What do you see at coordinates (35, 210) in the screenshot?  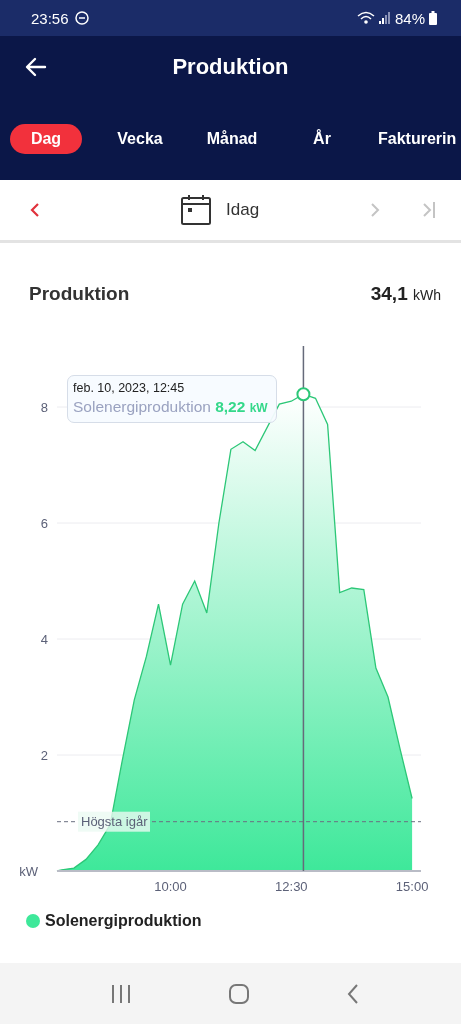 I see `chevron-left-icon` at bounding box center [35, 210].